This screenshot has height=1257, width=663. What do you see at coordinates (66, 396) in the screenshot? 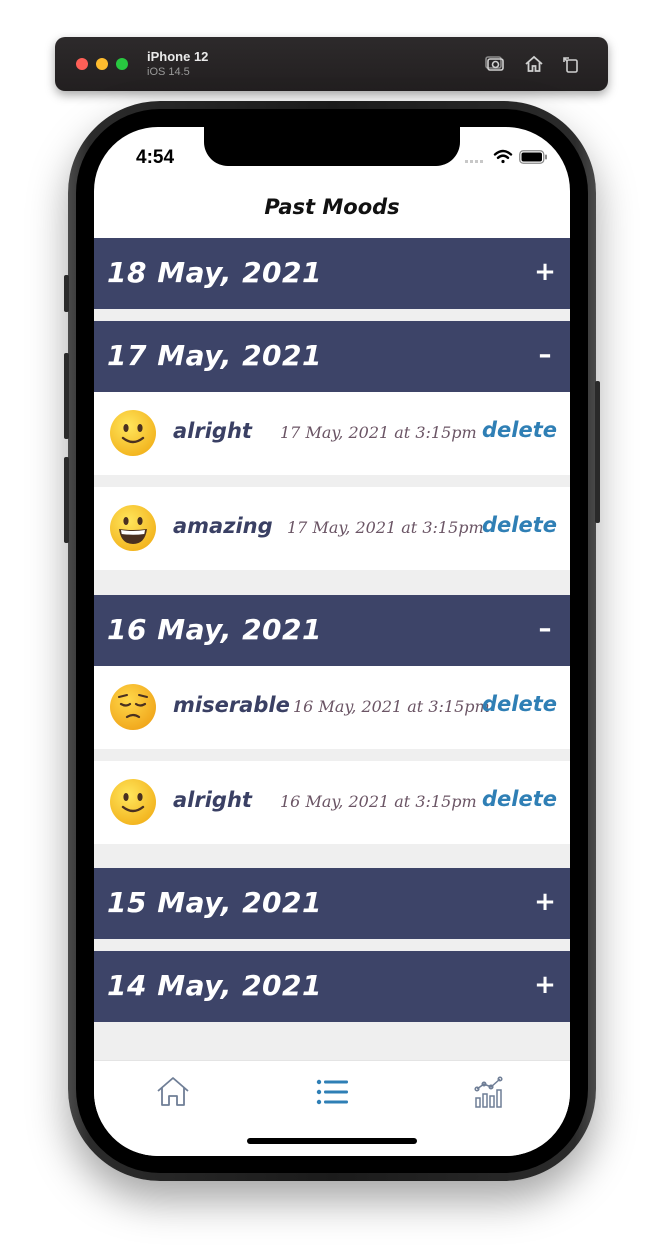
I see `volume-up-button` at bounding box center [66, 396].